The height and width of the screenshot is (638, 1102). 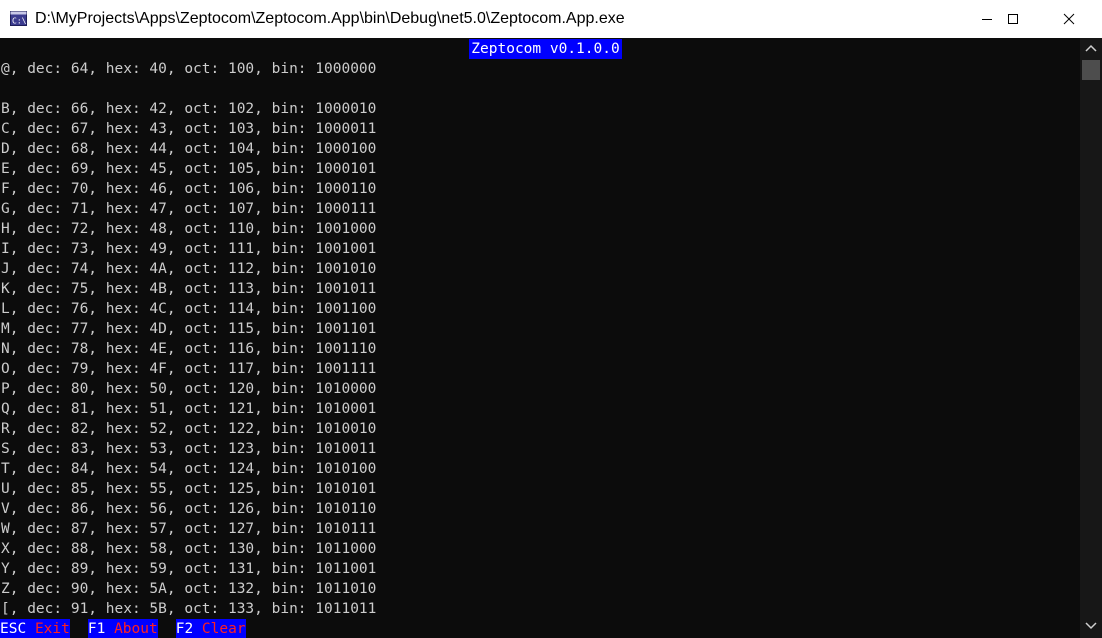 I want to click on function-key-bar: ESC Exit F1 About F2 Clear, so click(x=123, y=628).